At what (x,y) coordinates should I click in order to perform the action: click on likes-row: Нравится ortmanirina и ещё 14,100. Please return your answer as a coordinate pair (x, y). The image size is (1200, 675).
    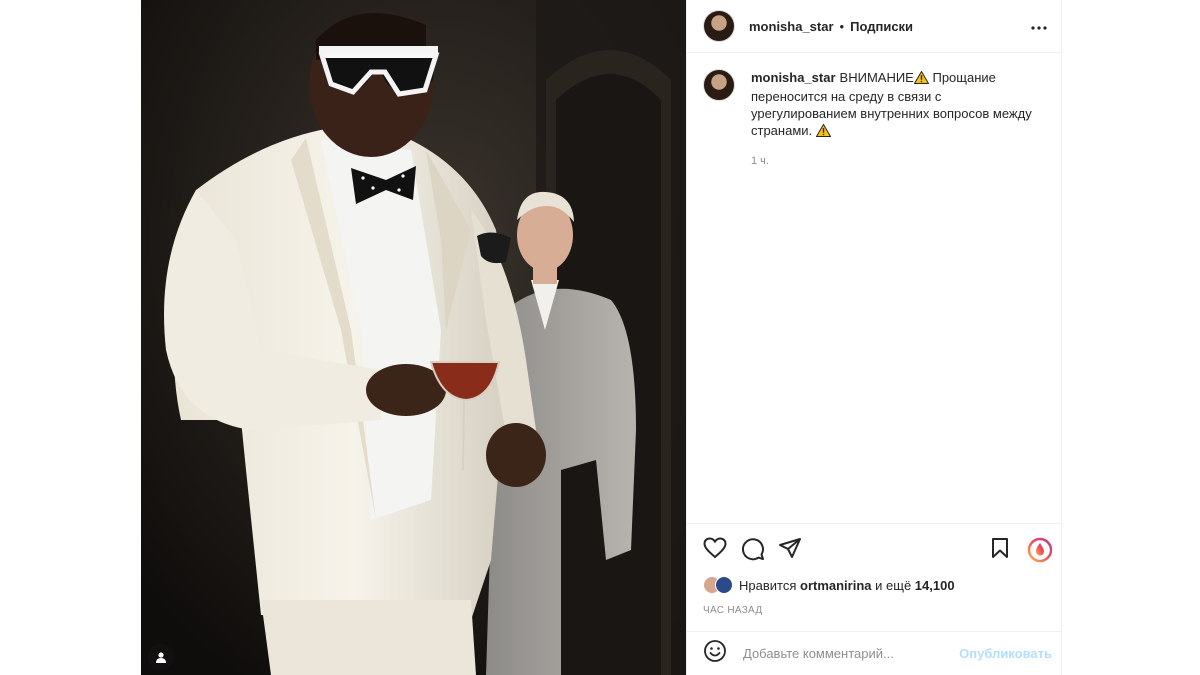
    Looking at the image, I should click on (829, 585).